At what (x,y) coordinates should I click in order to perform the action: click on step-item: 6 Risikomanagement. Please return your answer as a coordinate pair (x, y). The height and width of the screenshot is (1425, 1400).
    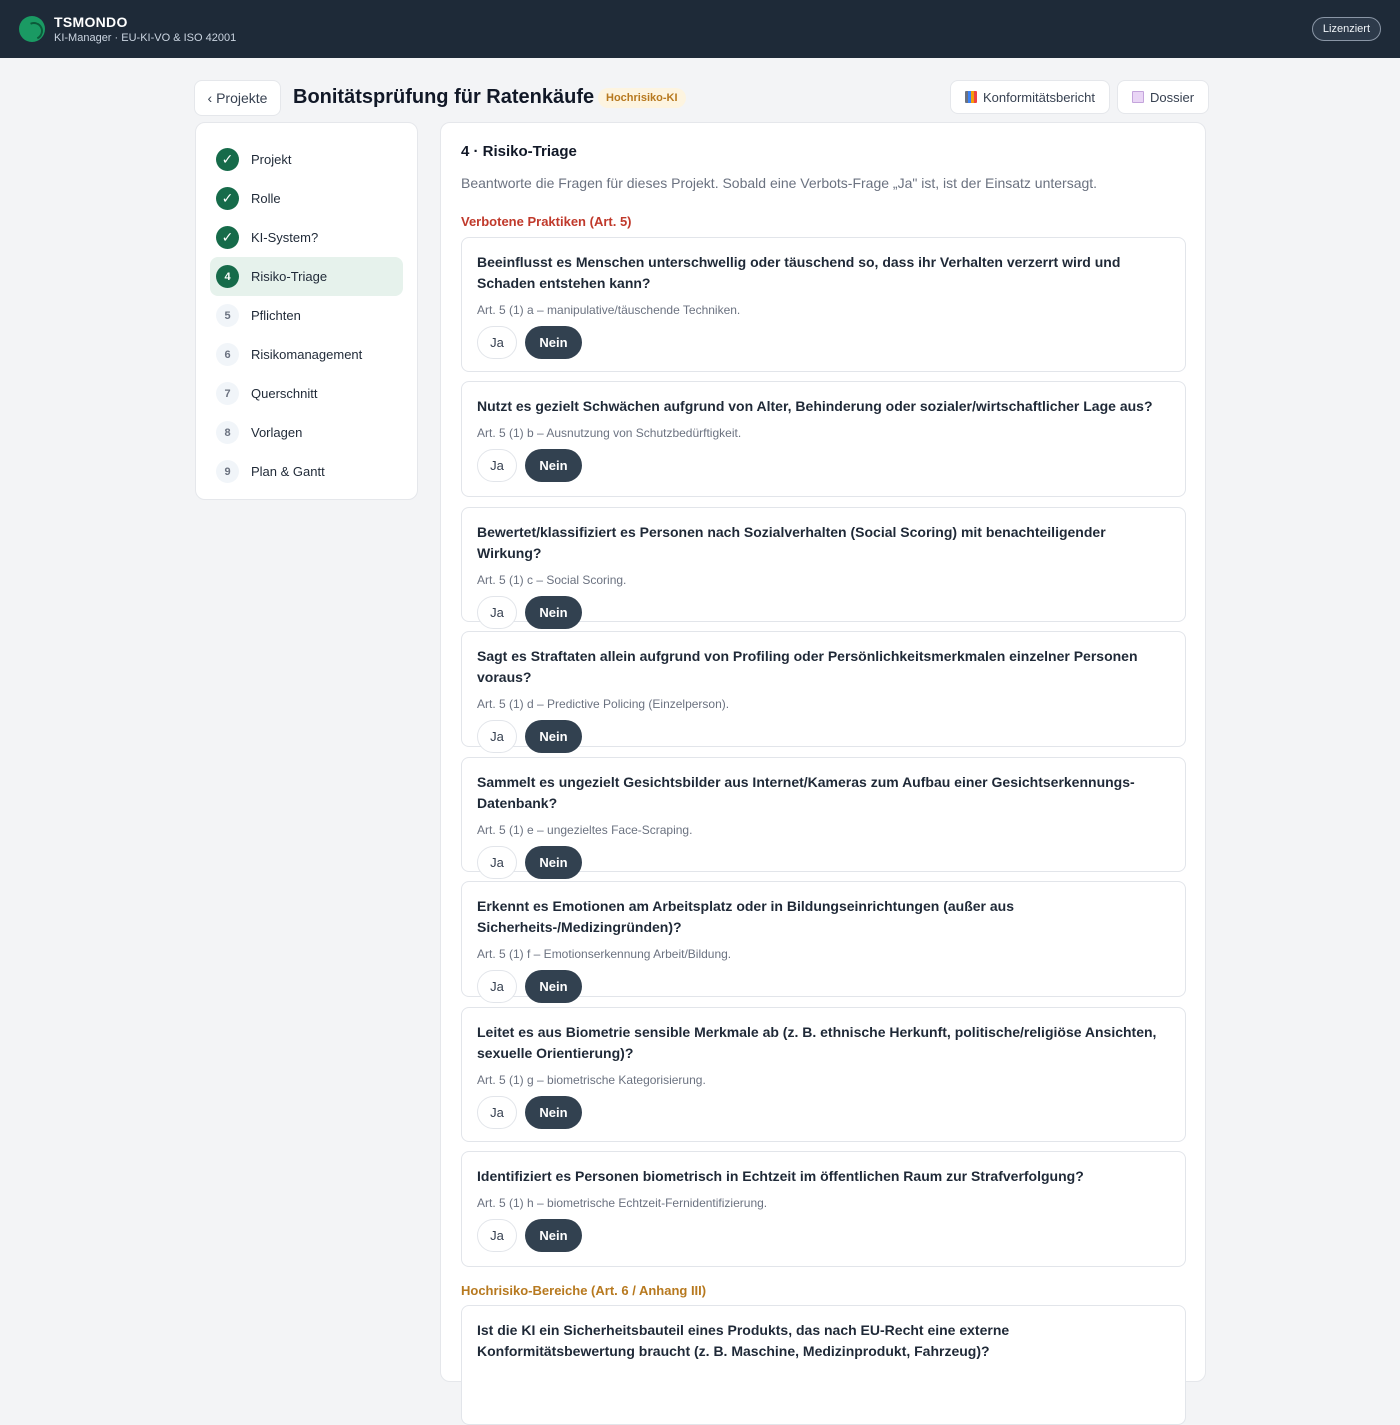
    Looking at the image, I should click on (306, 354).